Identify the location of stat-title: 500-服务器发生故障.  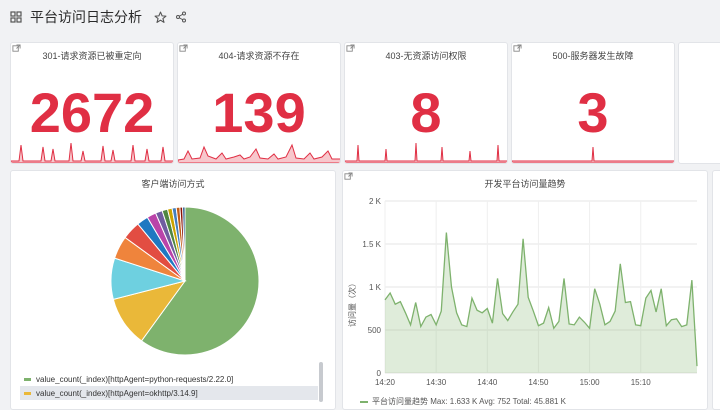
(593, 56).